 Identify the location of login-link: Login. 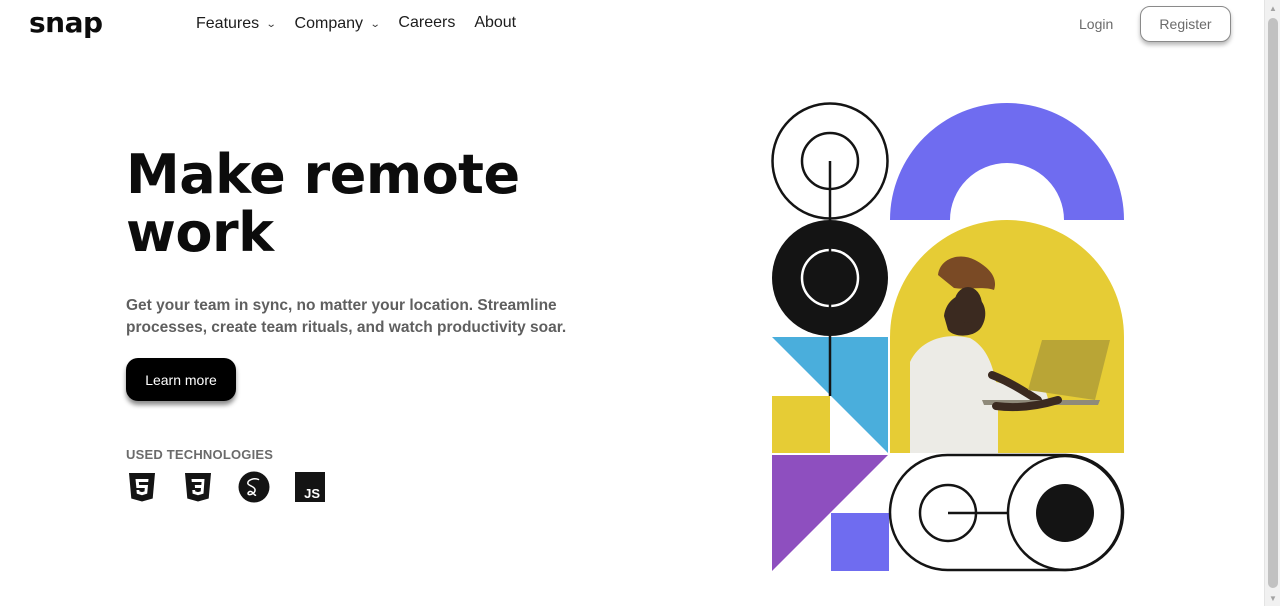
(1096, 24).